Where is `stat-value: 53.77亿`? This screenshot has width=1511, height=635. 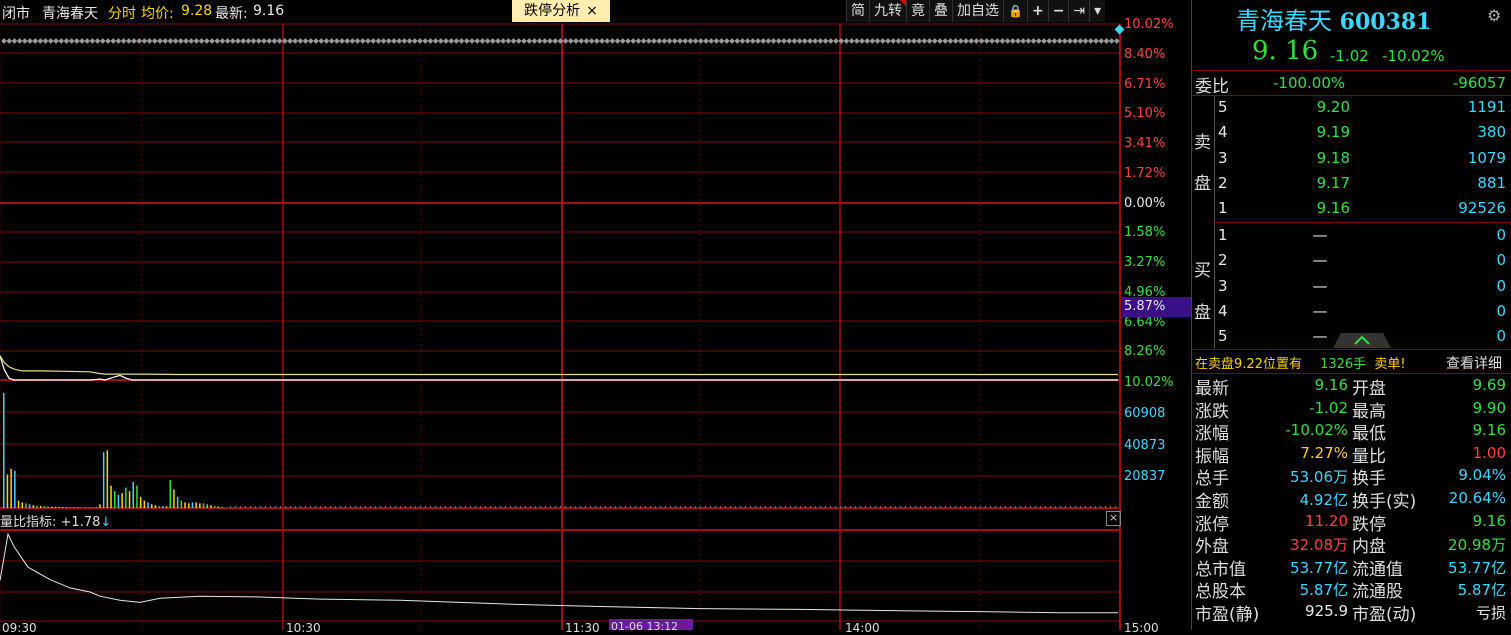 stat-value: 53.77亿 is located at coordinates (1319, 567).